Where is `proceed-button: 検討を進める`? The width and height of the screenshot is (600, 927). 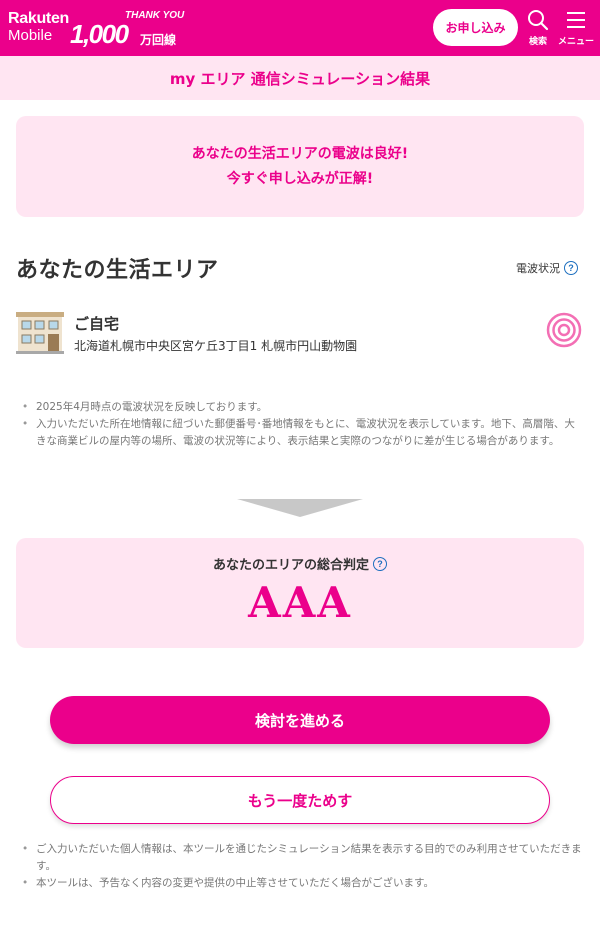 proceed-button: 検討を進める is located at coordinates (300, 720).